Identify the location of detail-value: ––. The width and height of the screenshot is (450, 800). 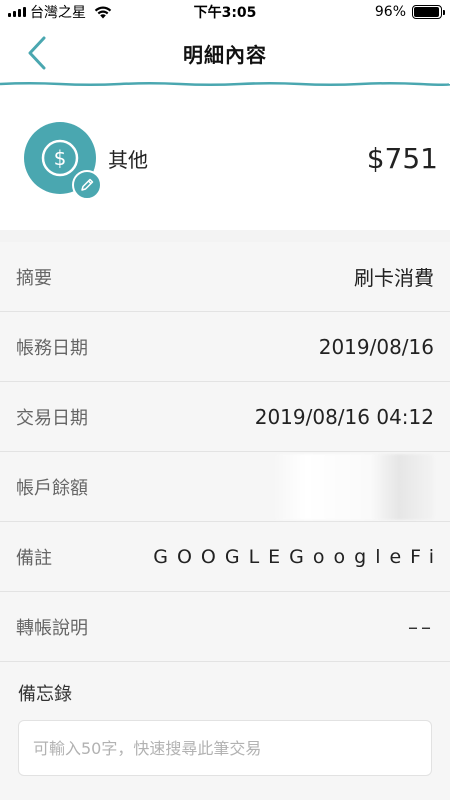
(421, 626).